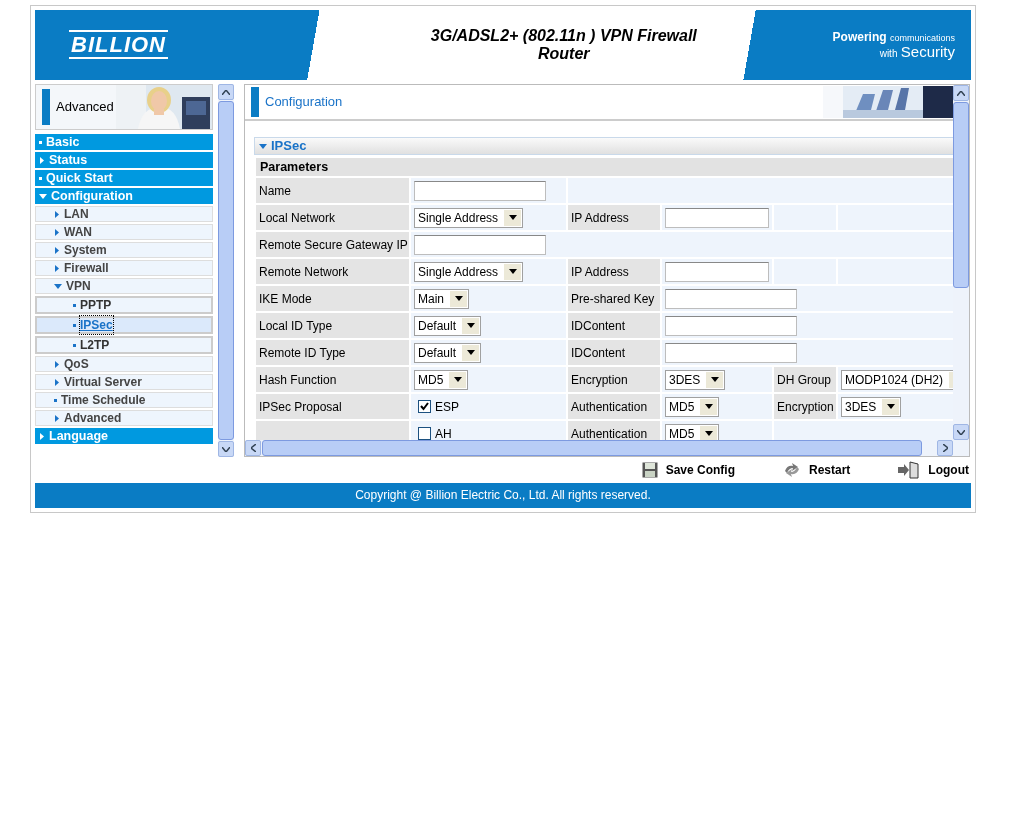 Image resolution: width=1022 pixels, height=835 pixels. Describe the element at coordinates (124, 400) in the screenshot. I see `sidebar-item: Time Schedule` at that location.